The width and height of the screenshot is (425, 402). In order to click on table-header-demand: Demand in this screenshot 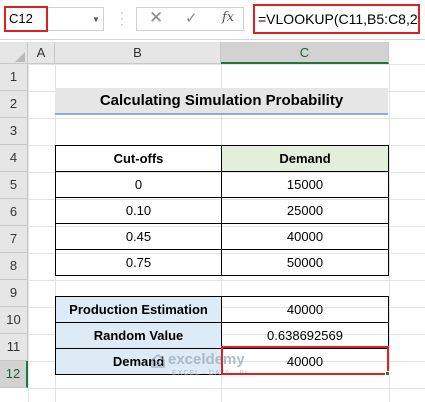, I will do `click(305, 158)`.